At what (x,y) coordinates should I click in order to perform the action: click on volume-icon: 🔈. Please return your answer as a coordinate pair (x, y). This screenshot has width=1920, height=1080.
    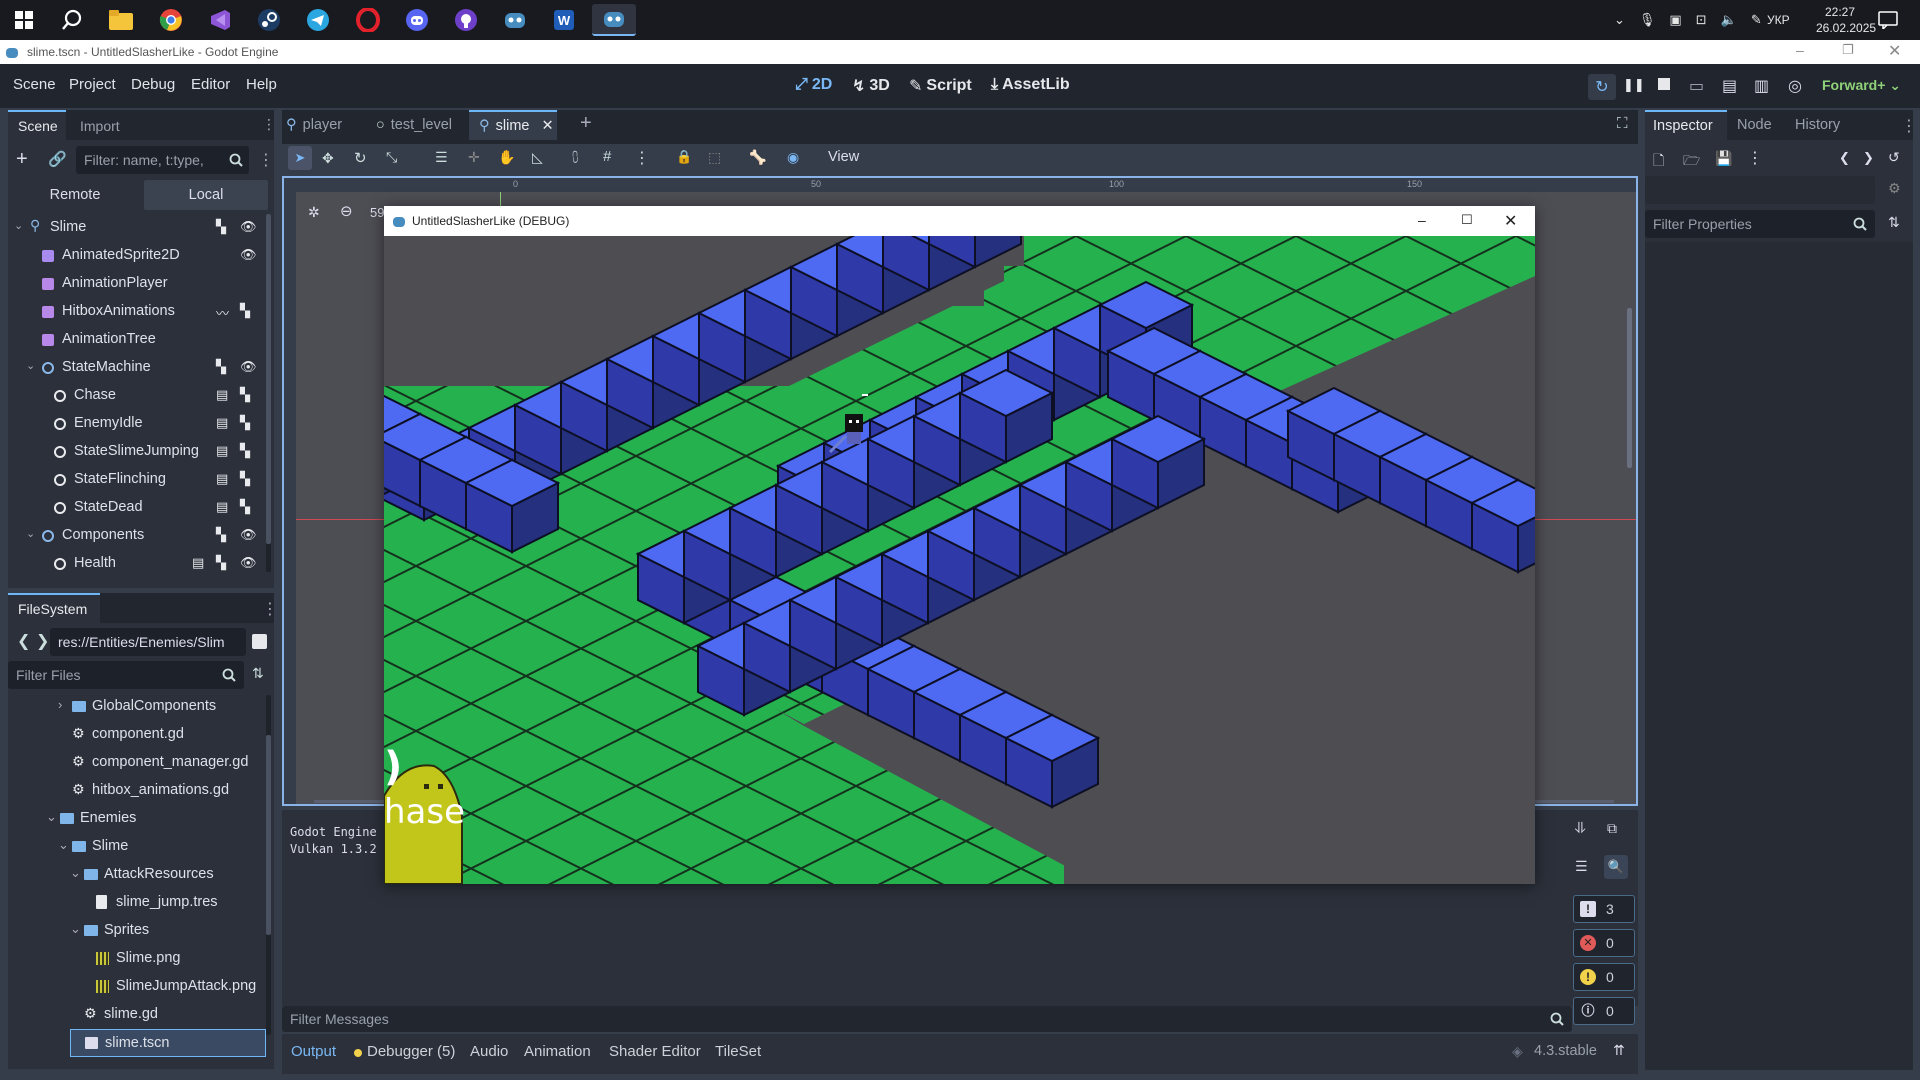
    Looking at the image, I should click on (1729, 20).